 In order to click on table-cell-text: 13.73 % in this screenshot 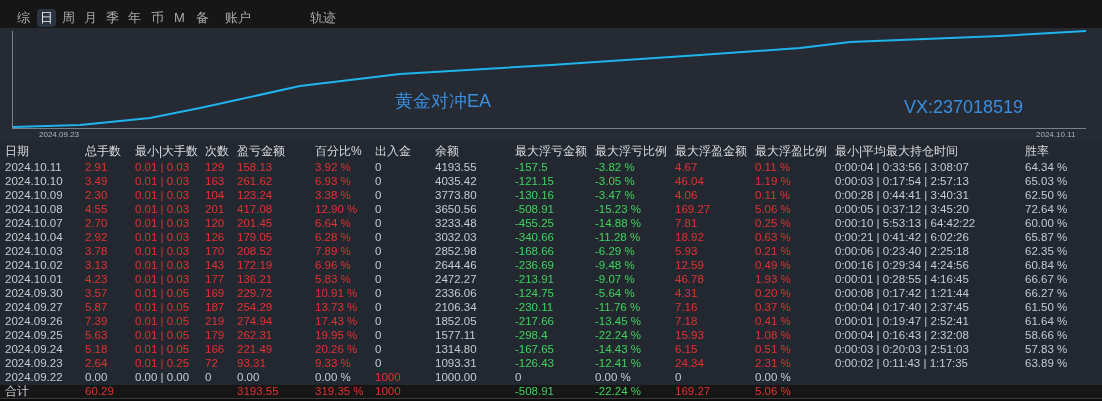, I will do `click(337, 307)`.